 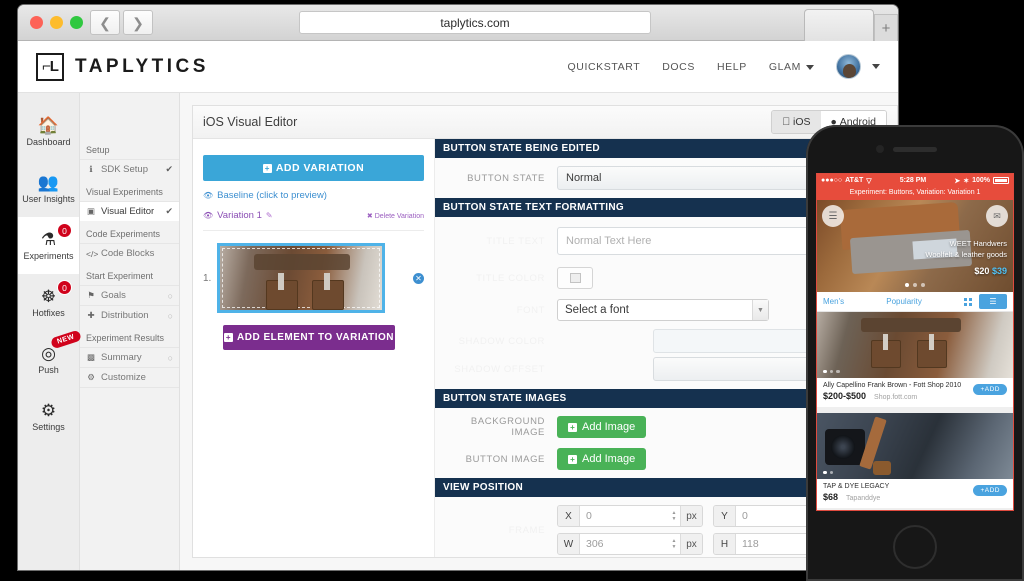 What do you see at coordinates (501, 341) in the screenshot?
I see `shadow-color-label: SHADOW COLOR` at bounding box center [501, 341].